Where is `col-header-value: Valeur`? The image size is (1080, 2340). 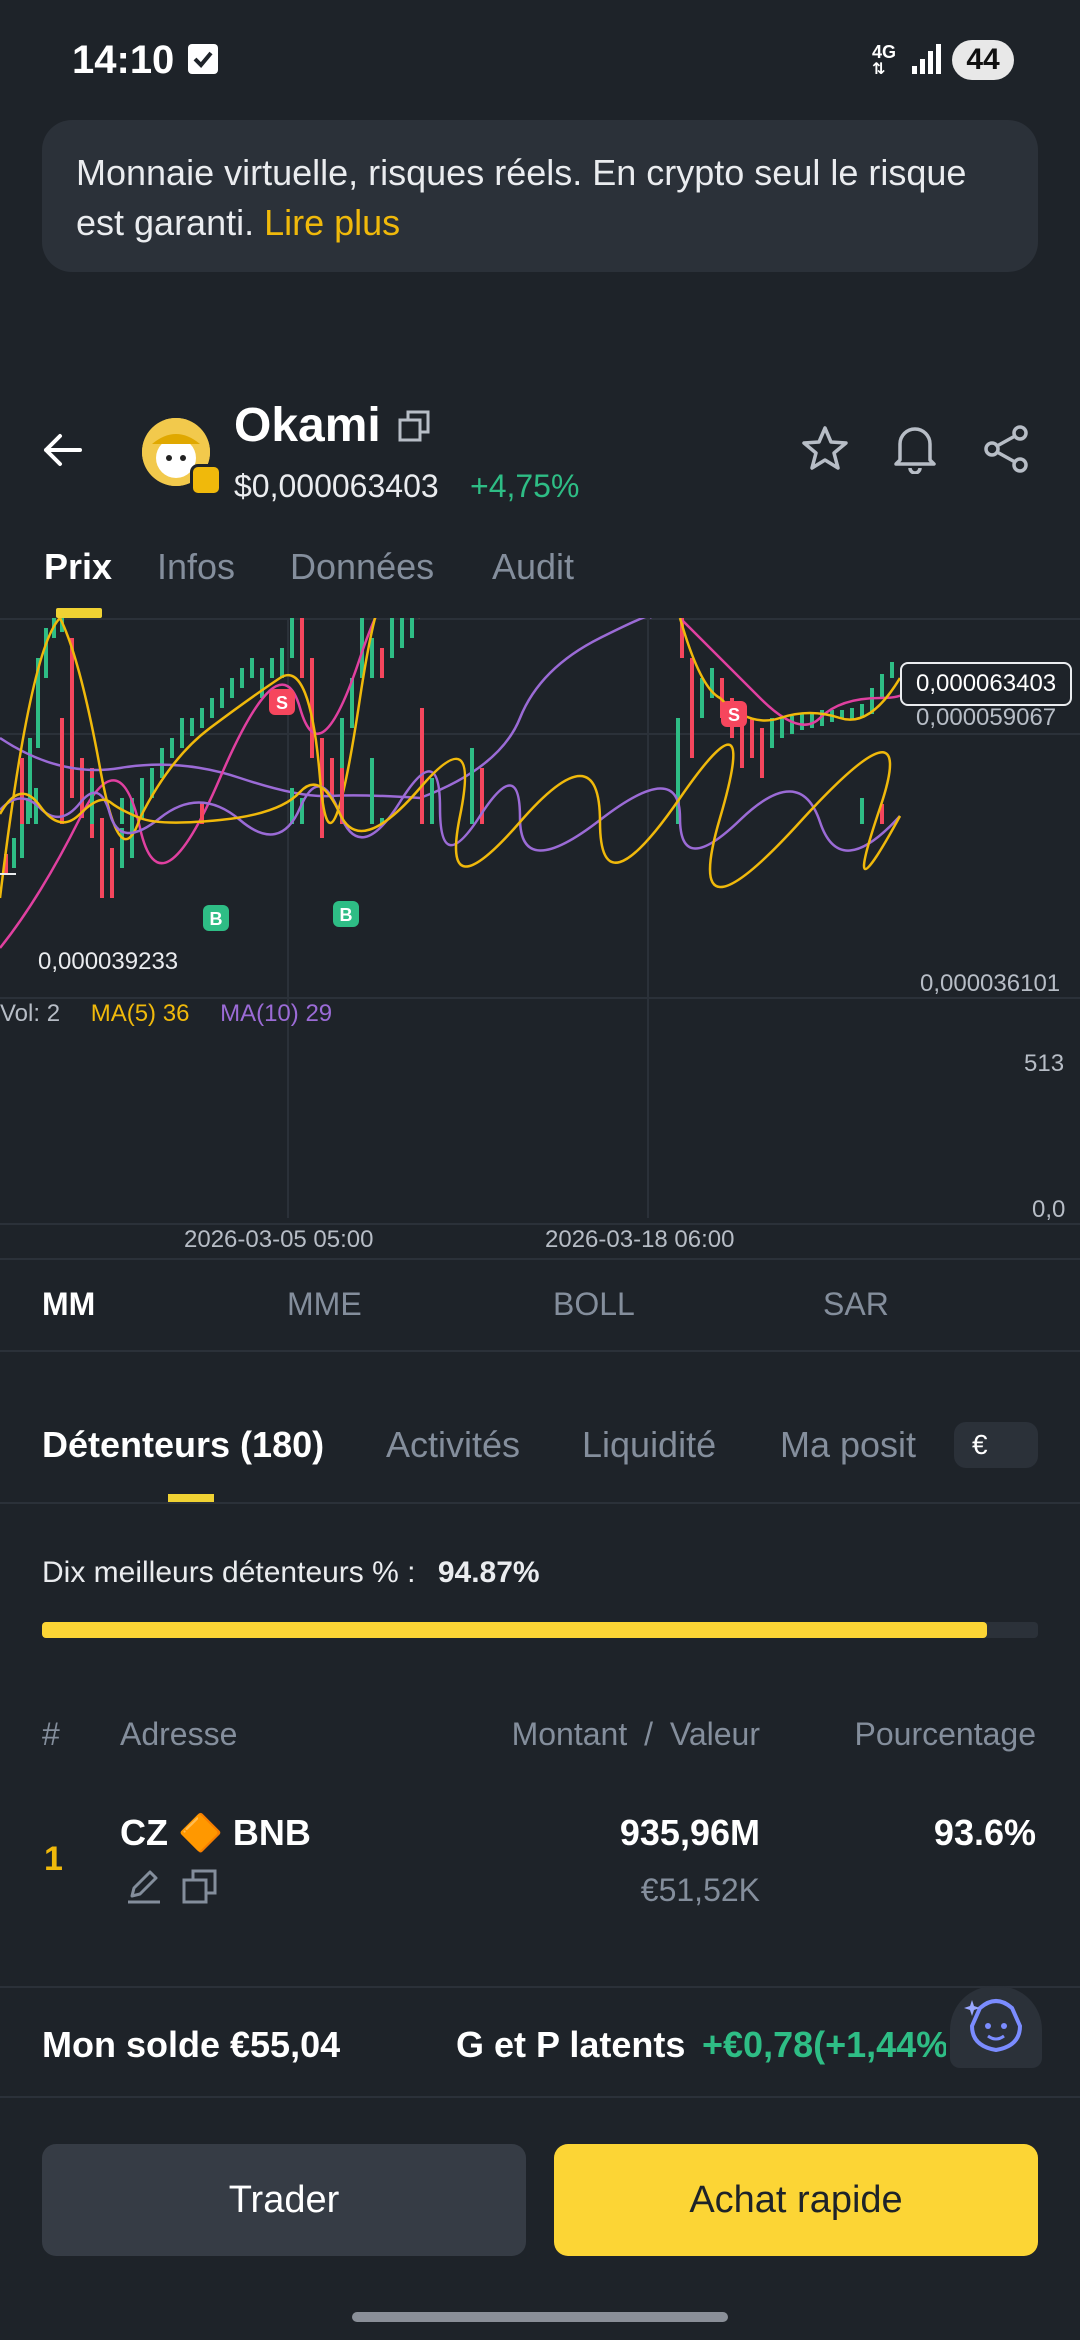
col-header-value: Valeur is located at coordinates (714, 1734).